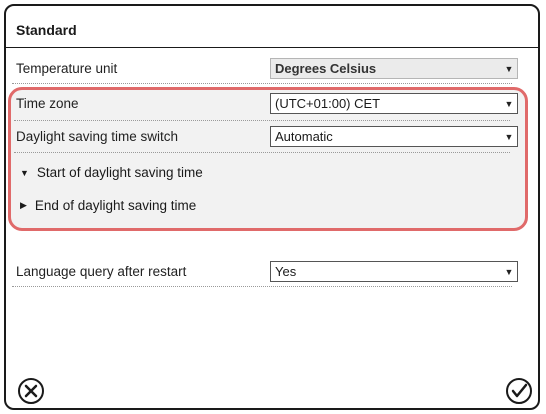 The height and width of the screenshot is (414, 546). What do you see at coordinates (273, 47) in the screenshot?
I see `title-divider` at bounding box center [273, 47].